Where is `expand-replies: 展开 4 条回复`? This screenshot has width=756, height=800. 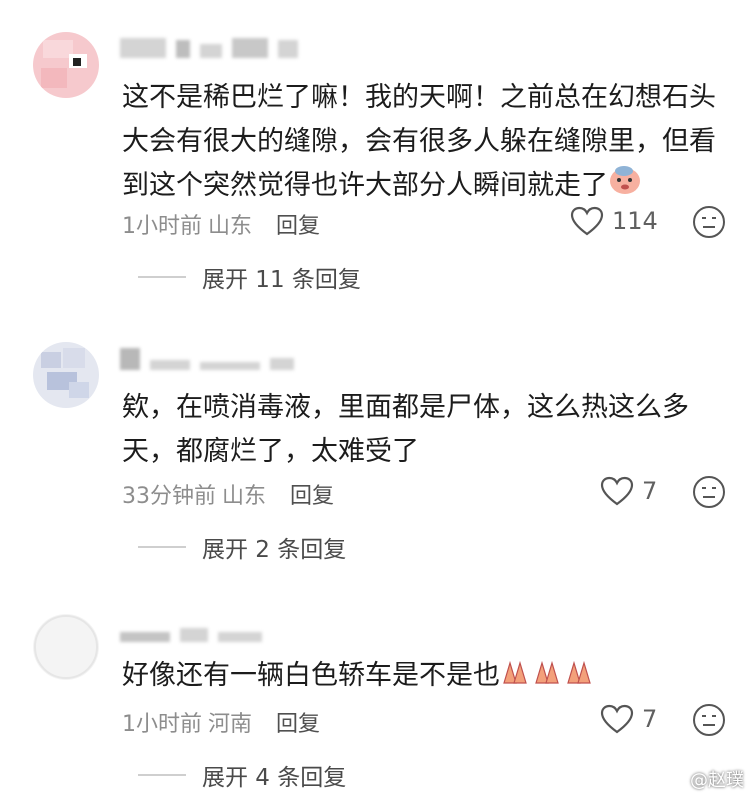
expand-replies: 展开 4 条回复 is located at coordinates (242, 775).